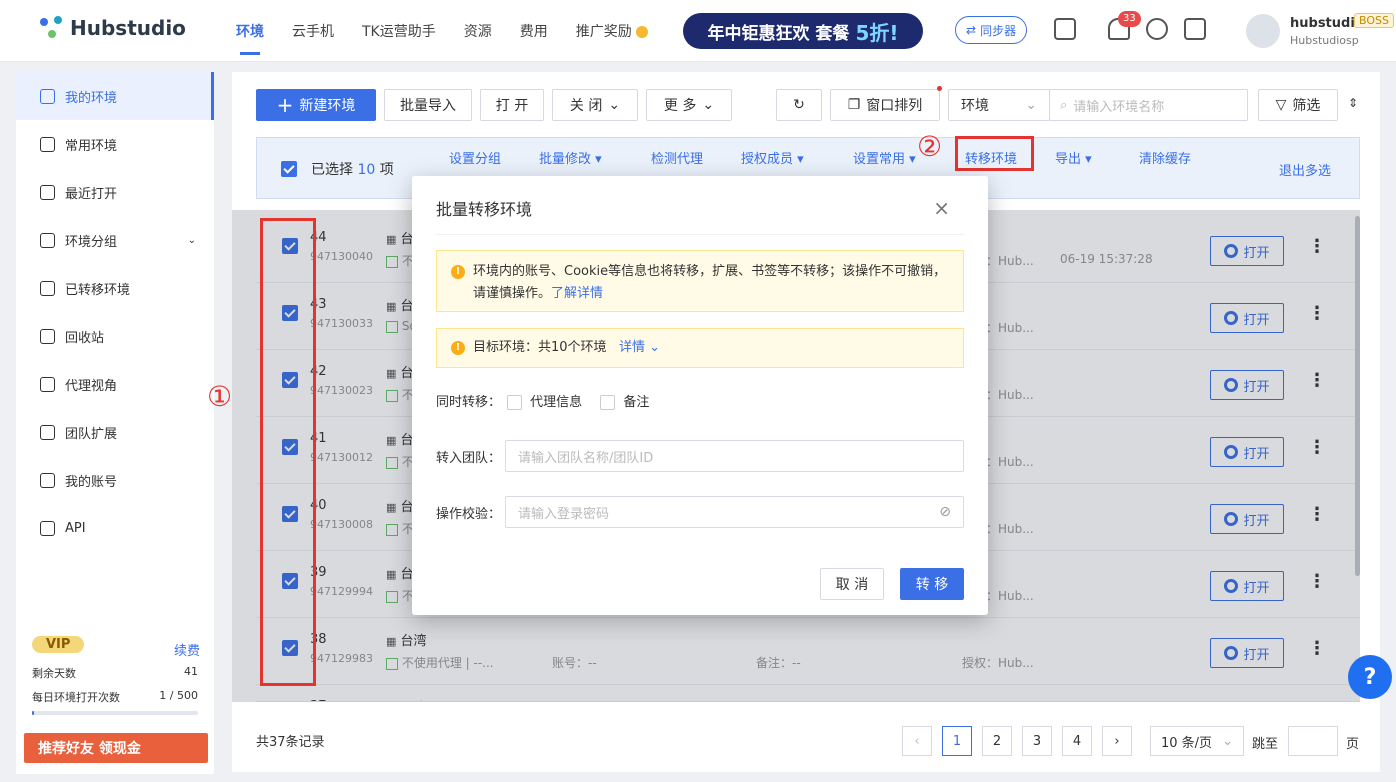  Describe the element at coordinates (803, 31) in the screenshot. I see `promo-banner: 年中钜惠狂欢 套餐 5折!` at that location.